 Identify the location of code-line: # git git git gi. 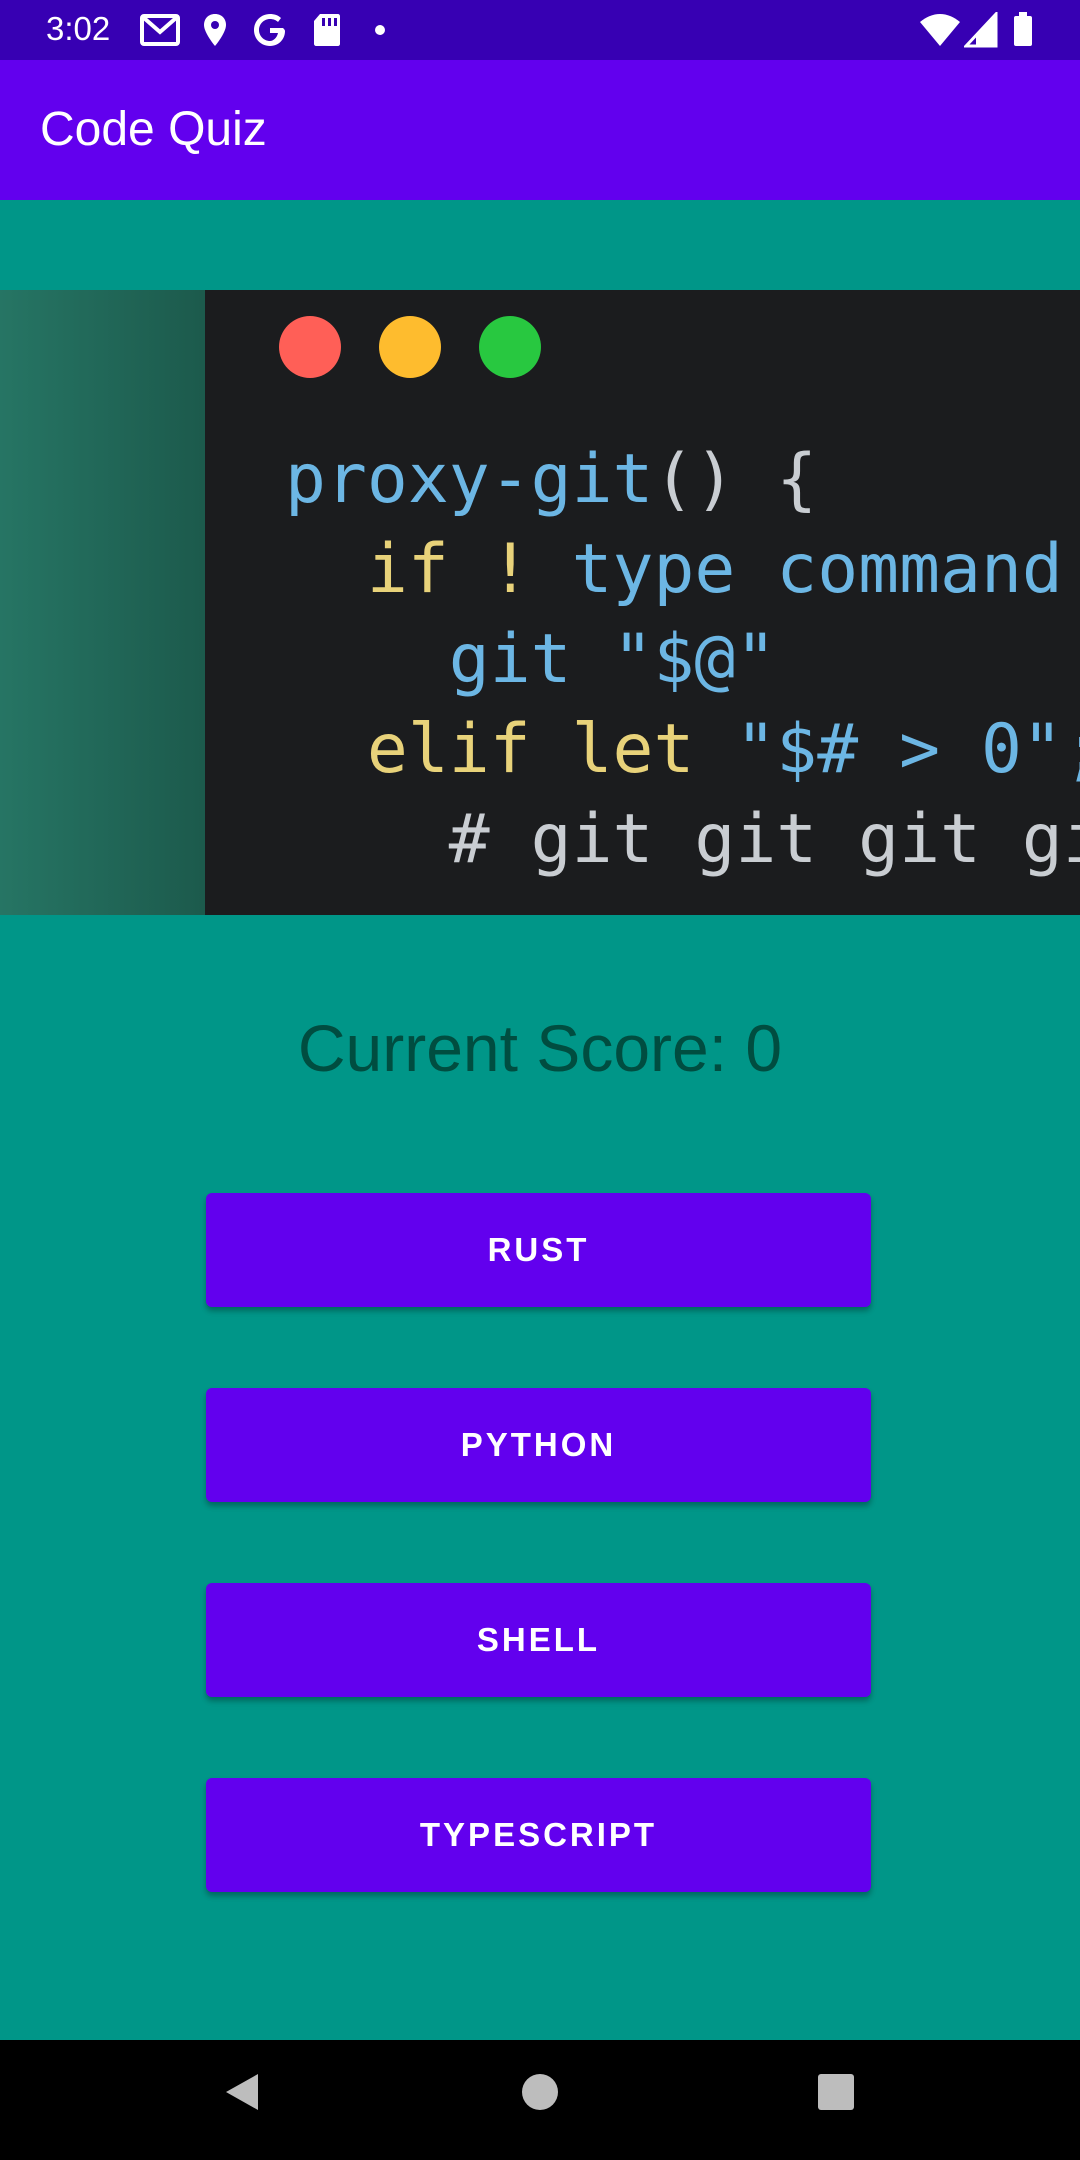
(682, 839).